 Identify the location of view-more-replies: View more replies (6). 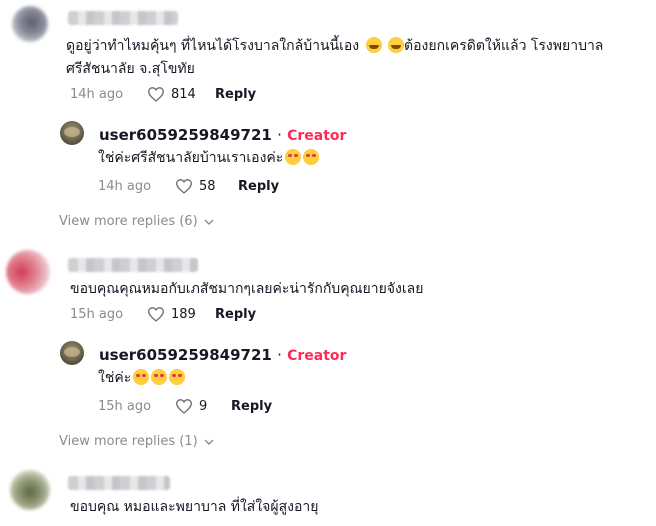
(136, 221).